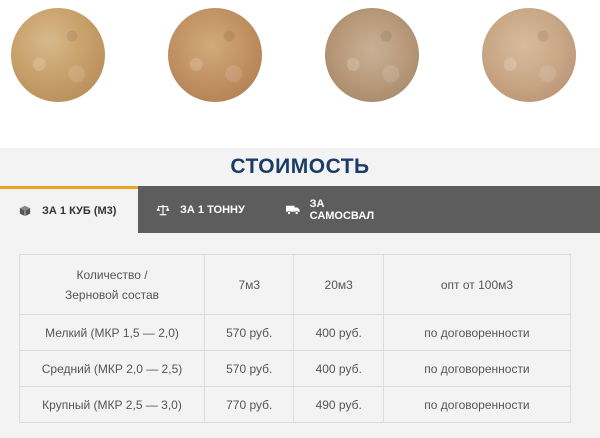  What do you see at coordinates (25, 211) in the screenshot?
I see `cube-icon` at bounding box center [25, 211].